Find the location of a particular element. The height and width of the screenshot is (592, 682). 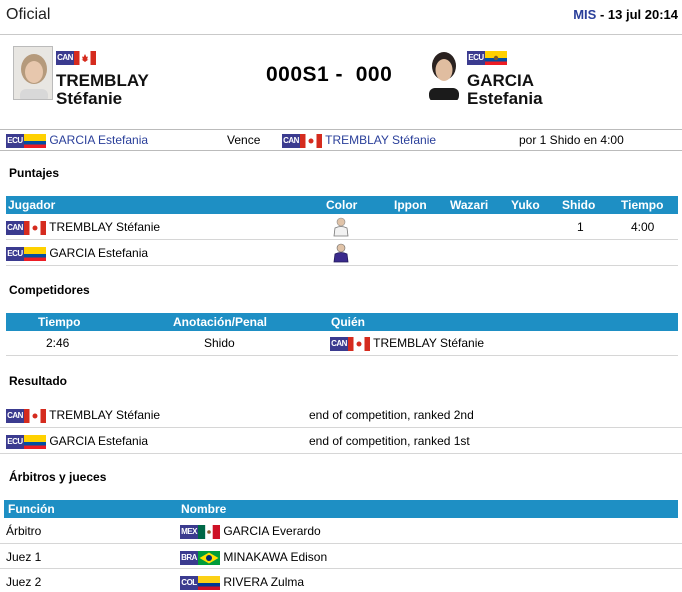

white-judogi-icon is located at coordinates (341, 227).